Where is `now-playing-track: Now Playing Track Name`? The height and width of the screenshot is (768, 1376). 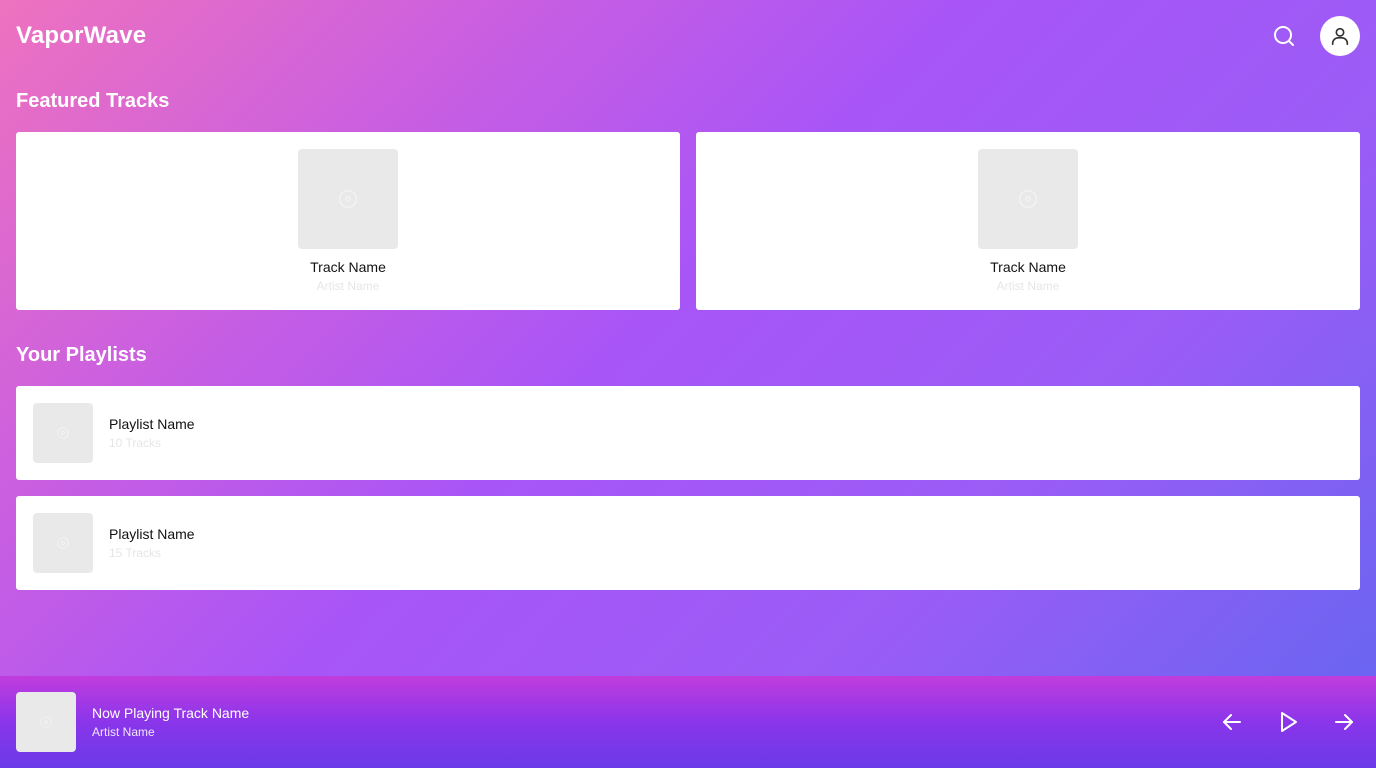 now-playing-track: Now Playing Track Name is located at coordinates (171, 713).